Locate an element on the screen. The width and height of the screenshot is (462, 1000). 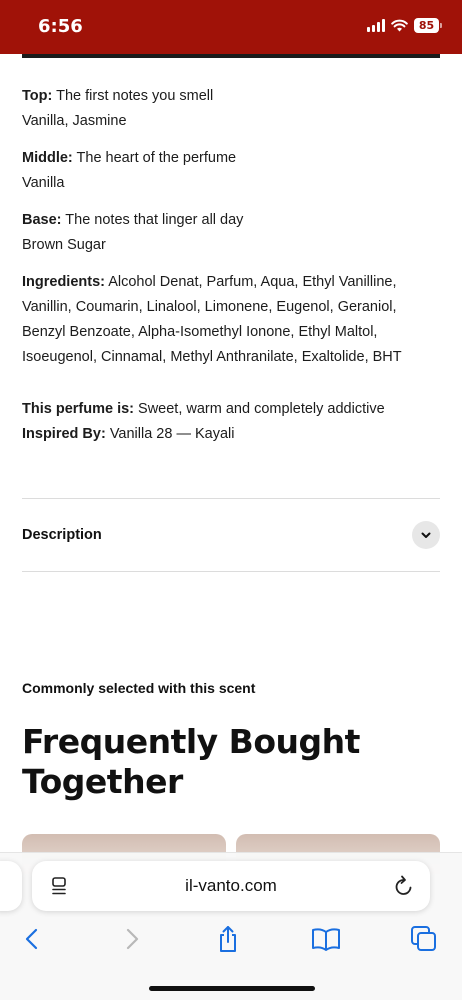
middle-notes-label: Middle: is located at coordinates (47, 158).